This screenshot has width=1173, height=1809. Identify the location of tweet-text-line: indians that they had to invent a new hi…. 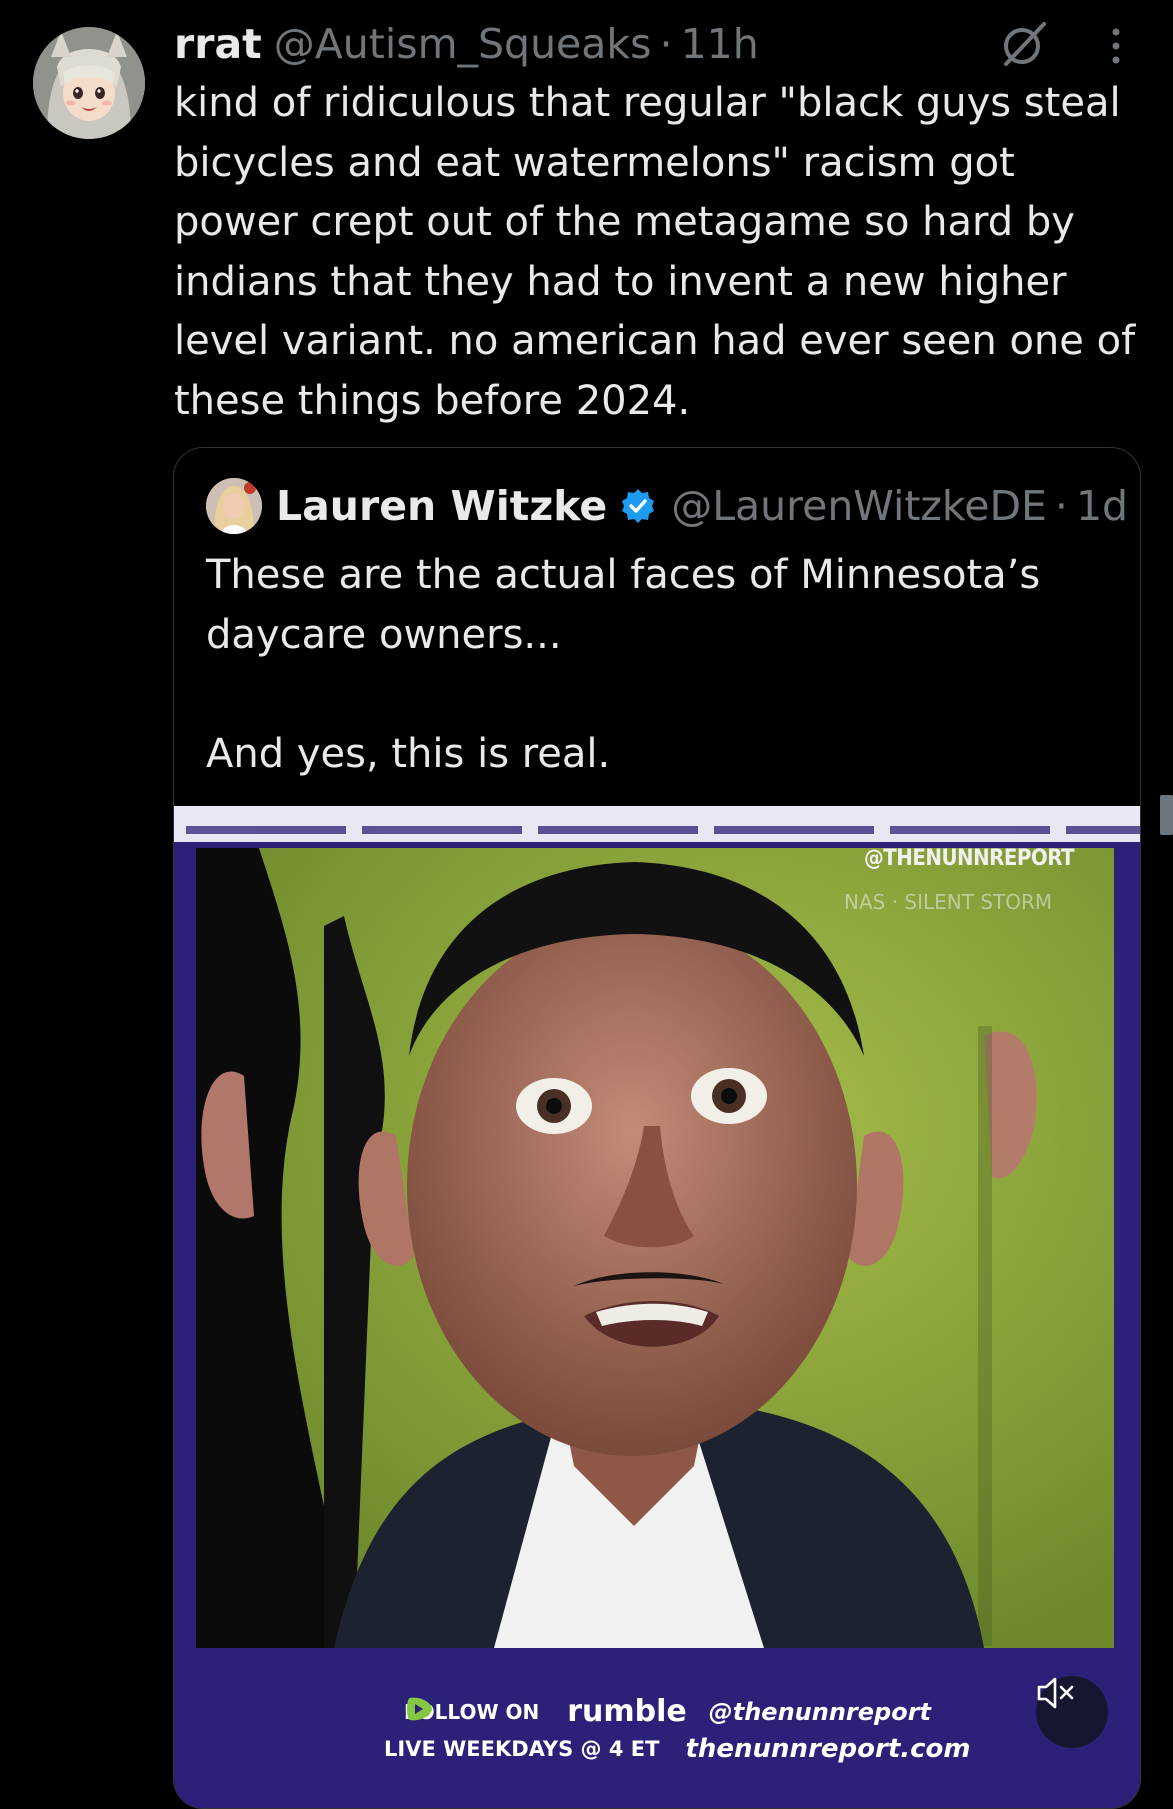
(620, 281).